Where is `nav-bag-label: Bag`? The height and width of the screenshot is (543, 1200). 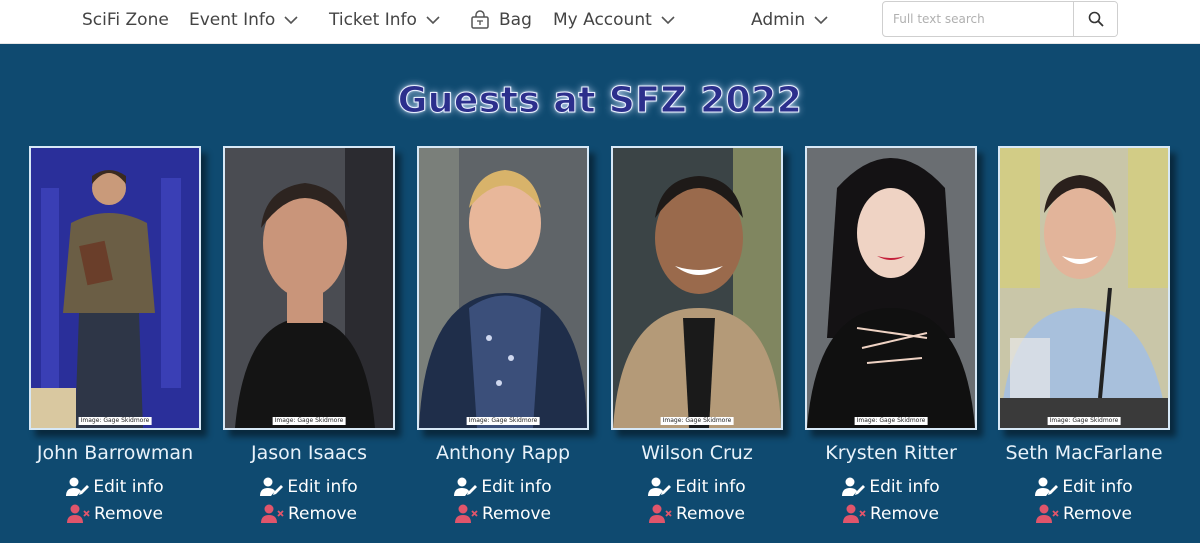 nav-bag-label: Bag is located at coordinates (515, 20).